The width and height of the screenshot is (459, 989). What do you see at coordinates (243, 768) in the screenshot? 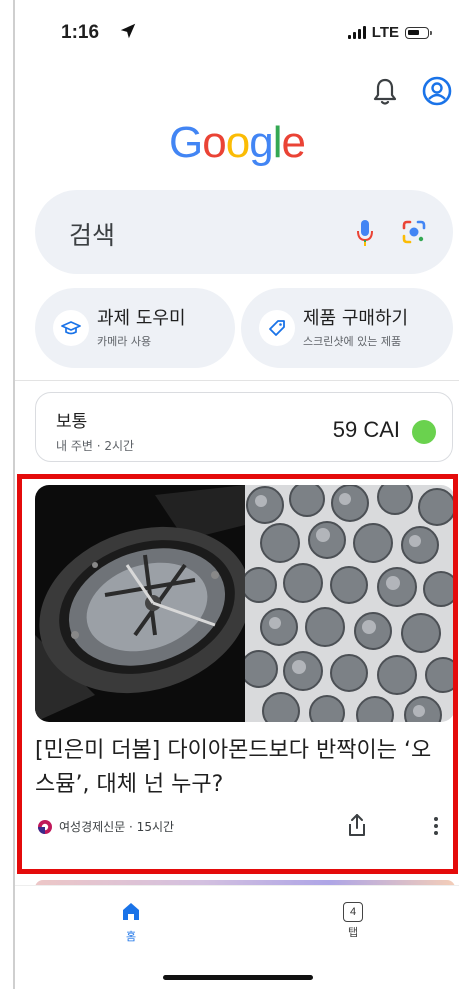
I see `news-headline: [민은미 더봄] 다이아몬드보다 반짝이는 ‘오스뮴’, 대체 넌 누구?` at bounding box center [243, 768].